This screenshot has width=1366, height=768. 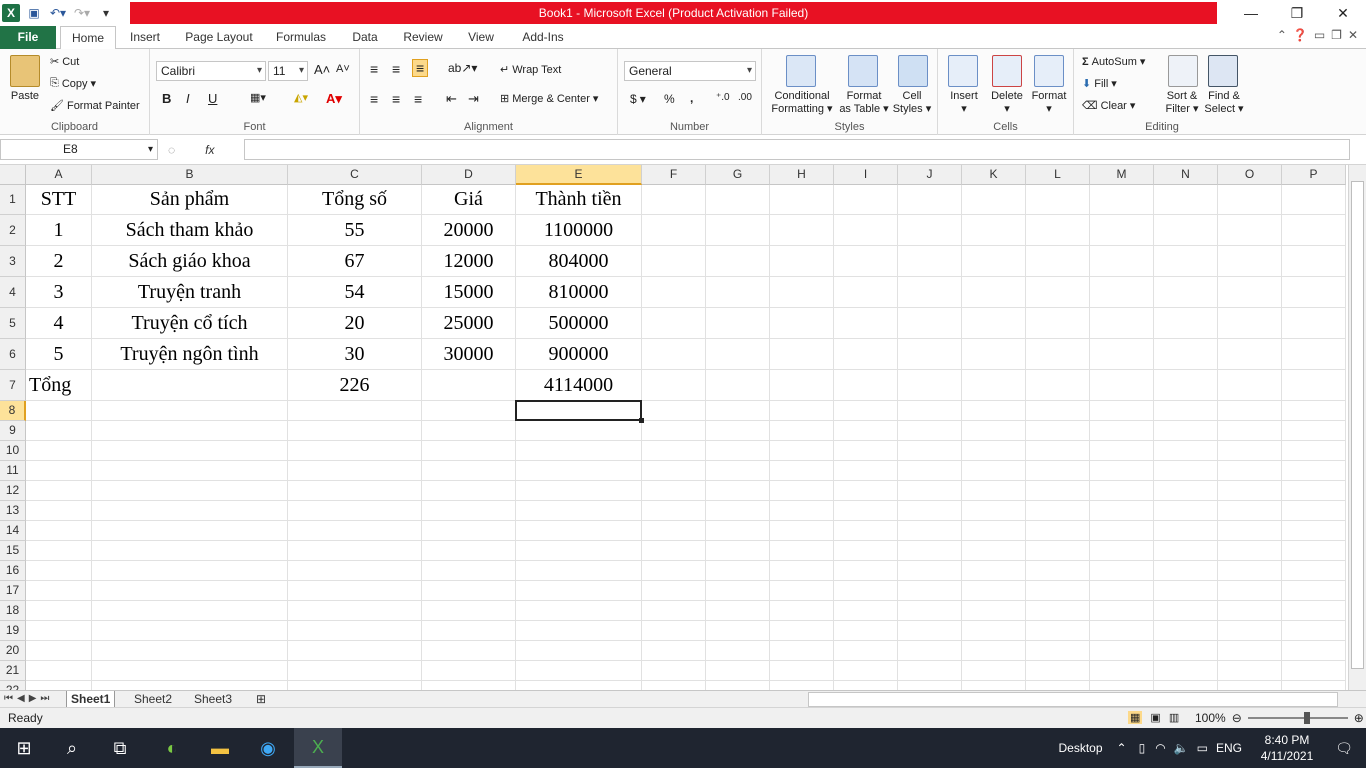 What do you see at coordinates (579, 175) in the screenshot?
I see `column-header-e: E` at bounding box center [579, 175].